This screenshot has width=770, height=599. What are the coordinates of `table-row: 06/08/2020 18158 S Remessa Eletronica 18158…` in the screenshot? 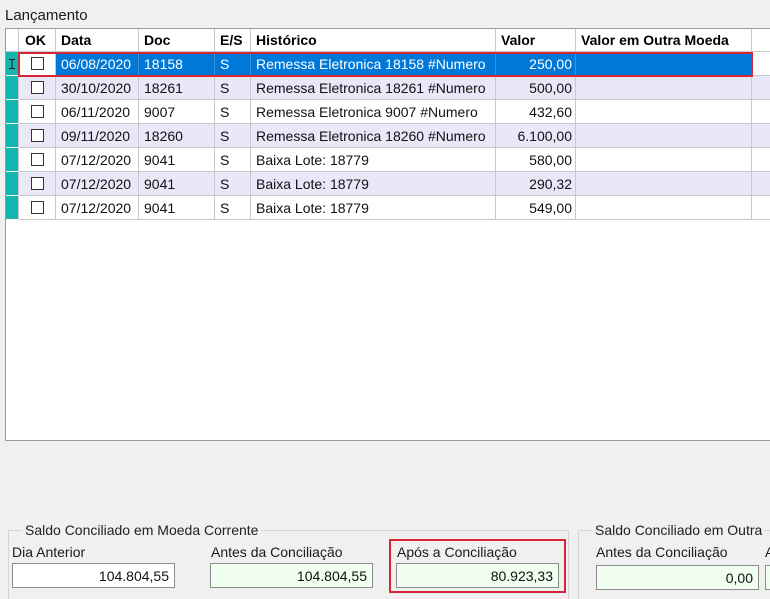 It's located at (388, 64).